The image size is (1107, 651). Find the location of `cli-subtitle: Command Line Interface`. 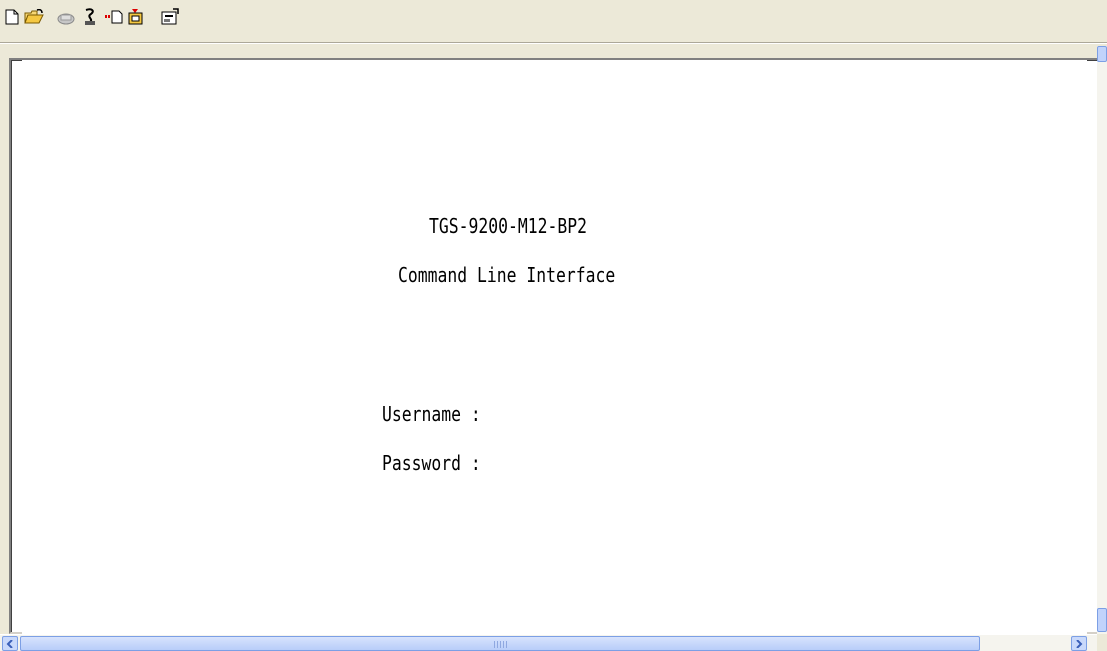

cli-subtitle: Command Line Interface is located at coordinates (507, 275).